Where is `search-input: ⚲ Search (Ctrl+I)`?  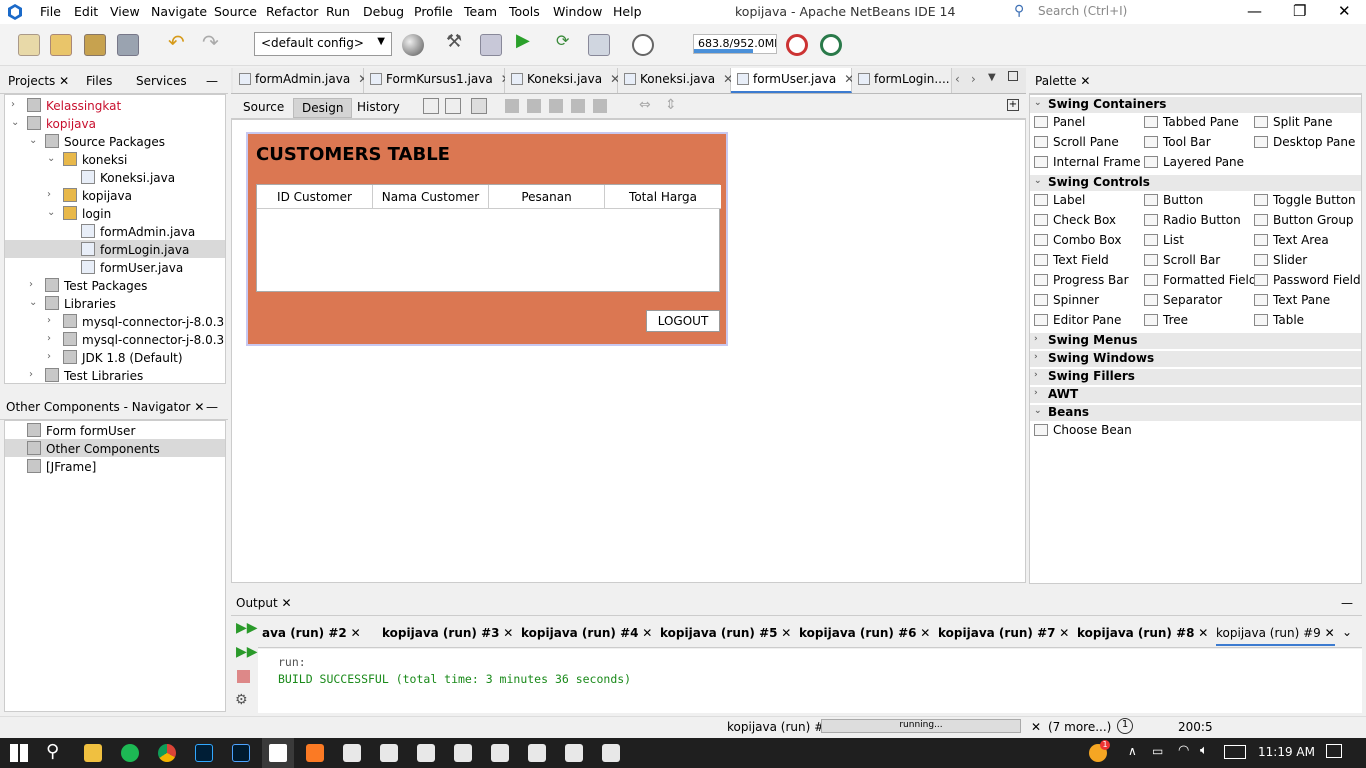 search-input: ⚲ Search (Ctrl+I) is located at coordinates (1121, 12).